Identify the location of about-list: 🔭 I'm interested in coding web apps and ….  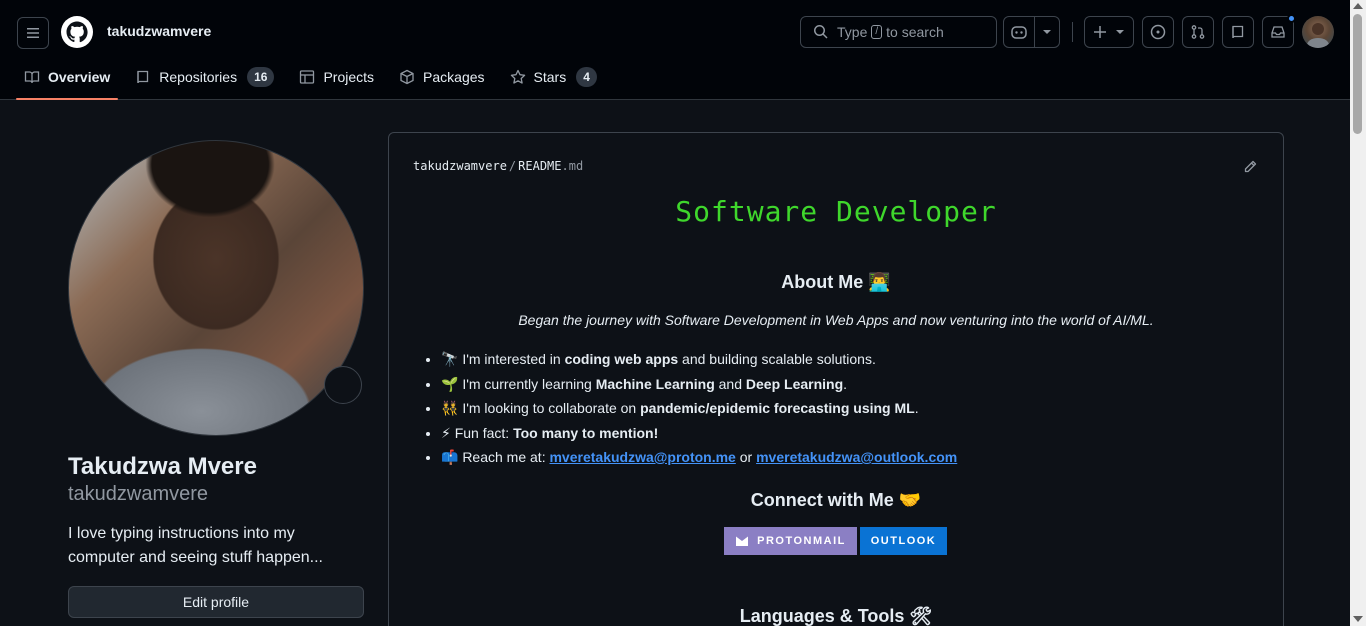
(699, 408).